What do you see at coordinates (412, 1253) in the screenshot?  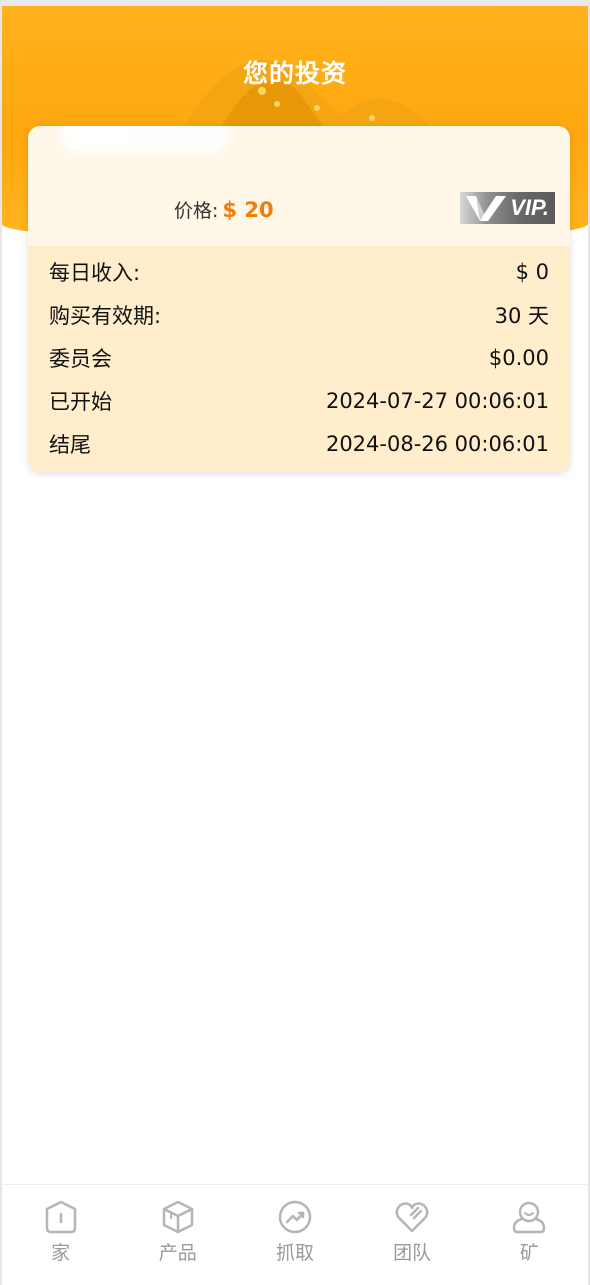 I see `nav-label: 团队` at bounding box center [412, 1253].